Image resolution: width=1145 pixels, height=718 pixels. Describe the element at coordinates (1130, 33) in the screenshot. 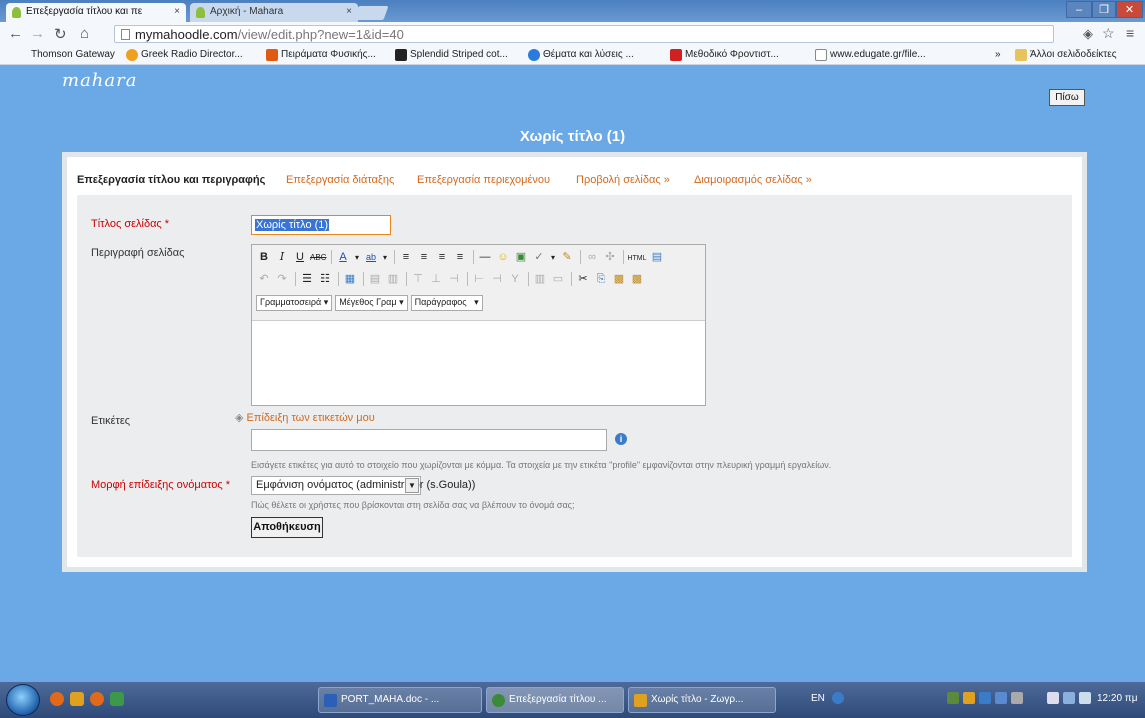

I see `menu-wrench-icon: ≡` at that location.